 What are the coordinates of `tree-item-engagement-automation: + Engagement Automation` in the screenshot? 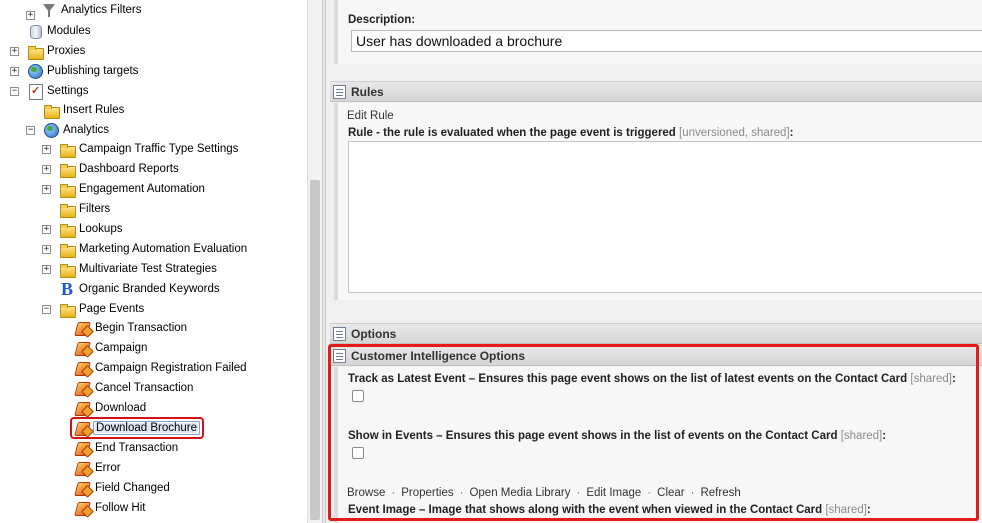 It's located at (124, 189).